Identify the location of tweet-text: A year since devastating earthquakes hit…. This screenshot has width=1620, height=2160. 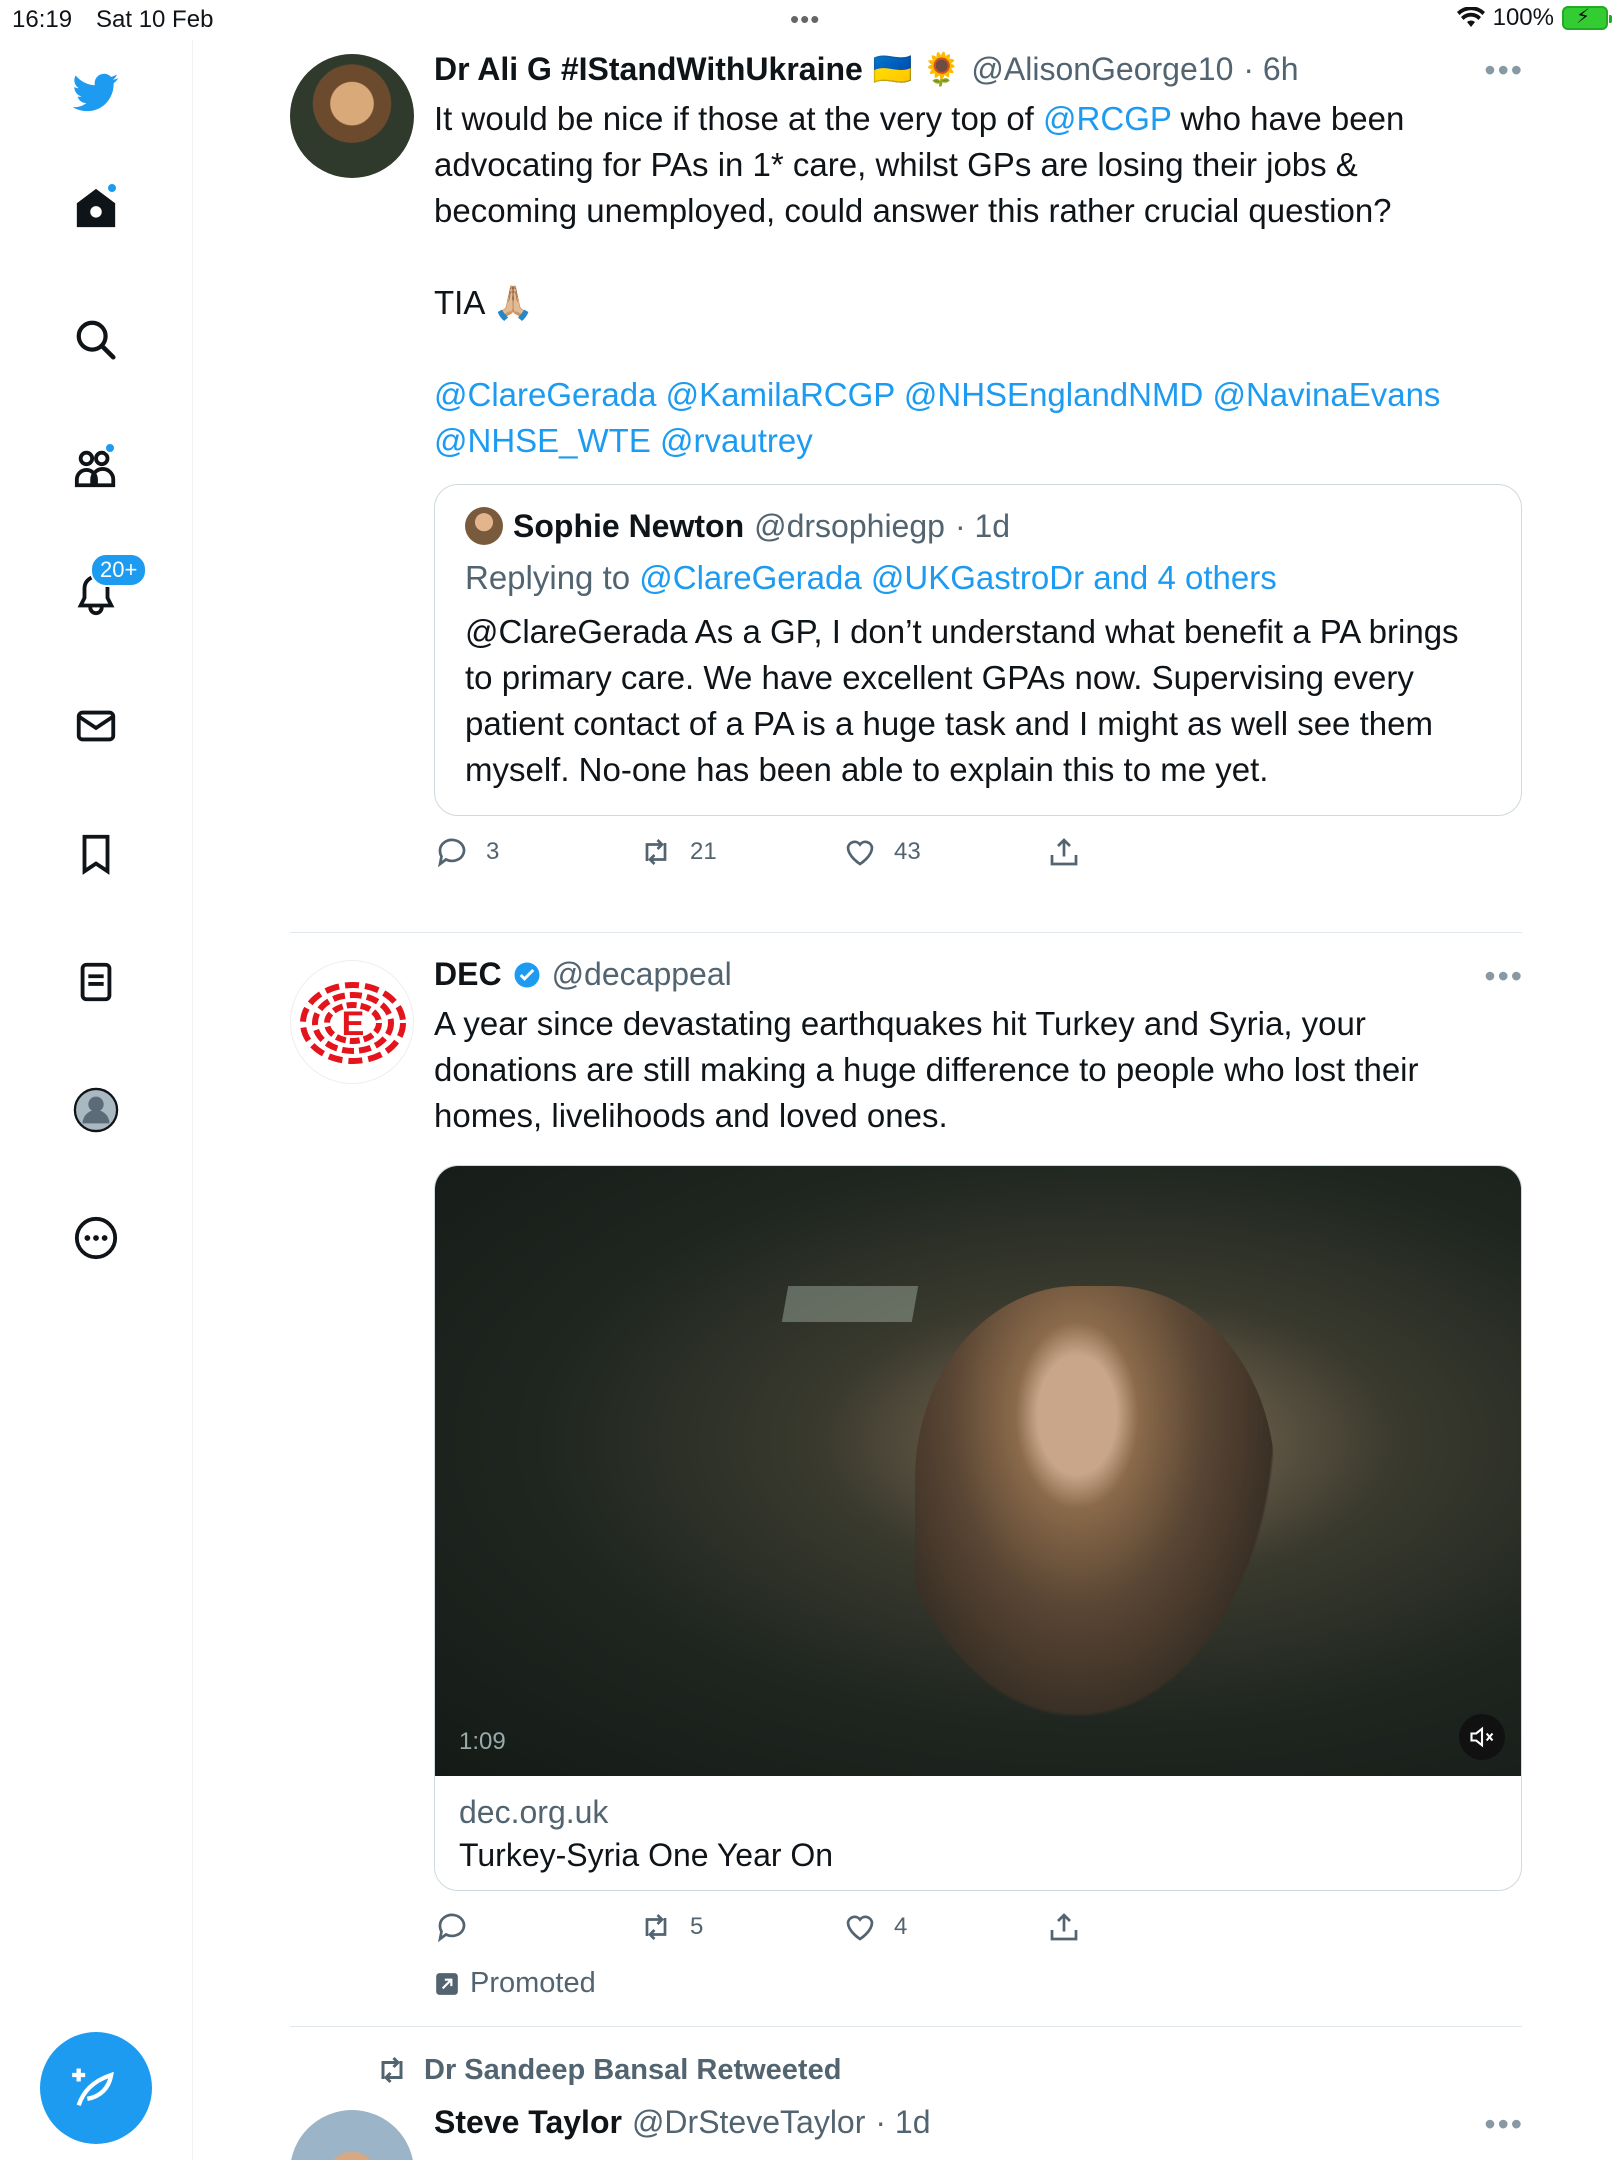
(926, 1069).